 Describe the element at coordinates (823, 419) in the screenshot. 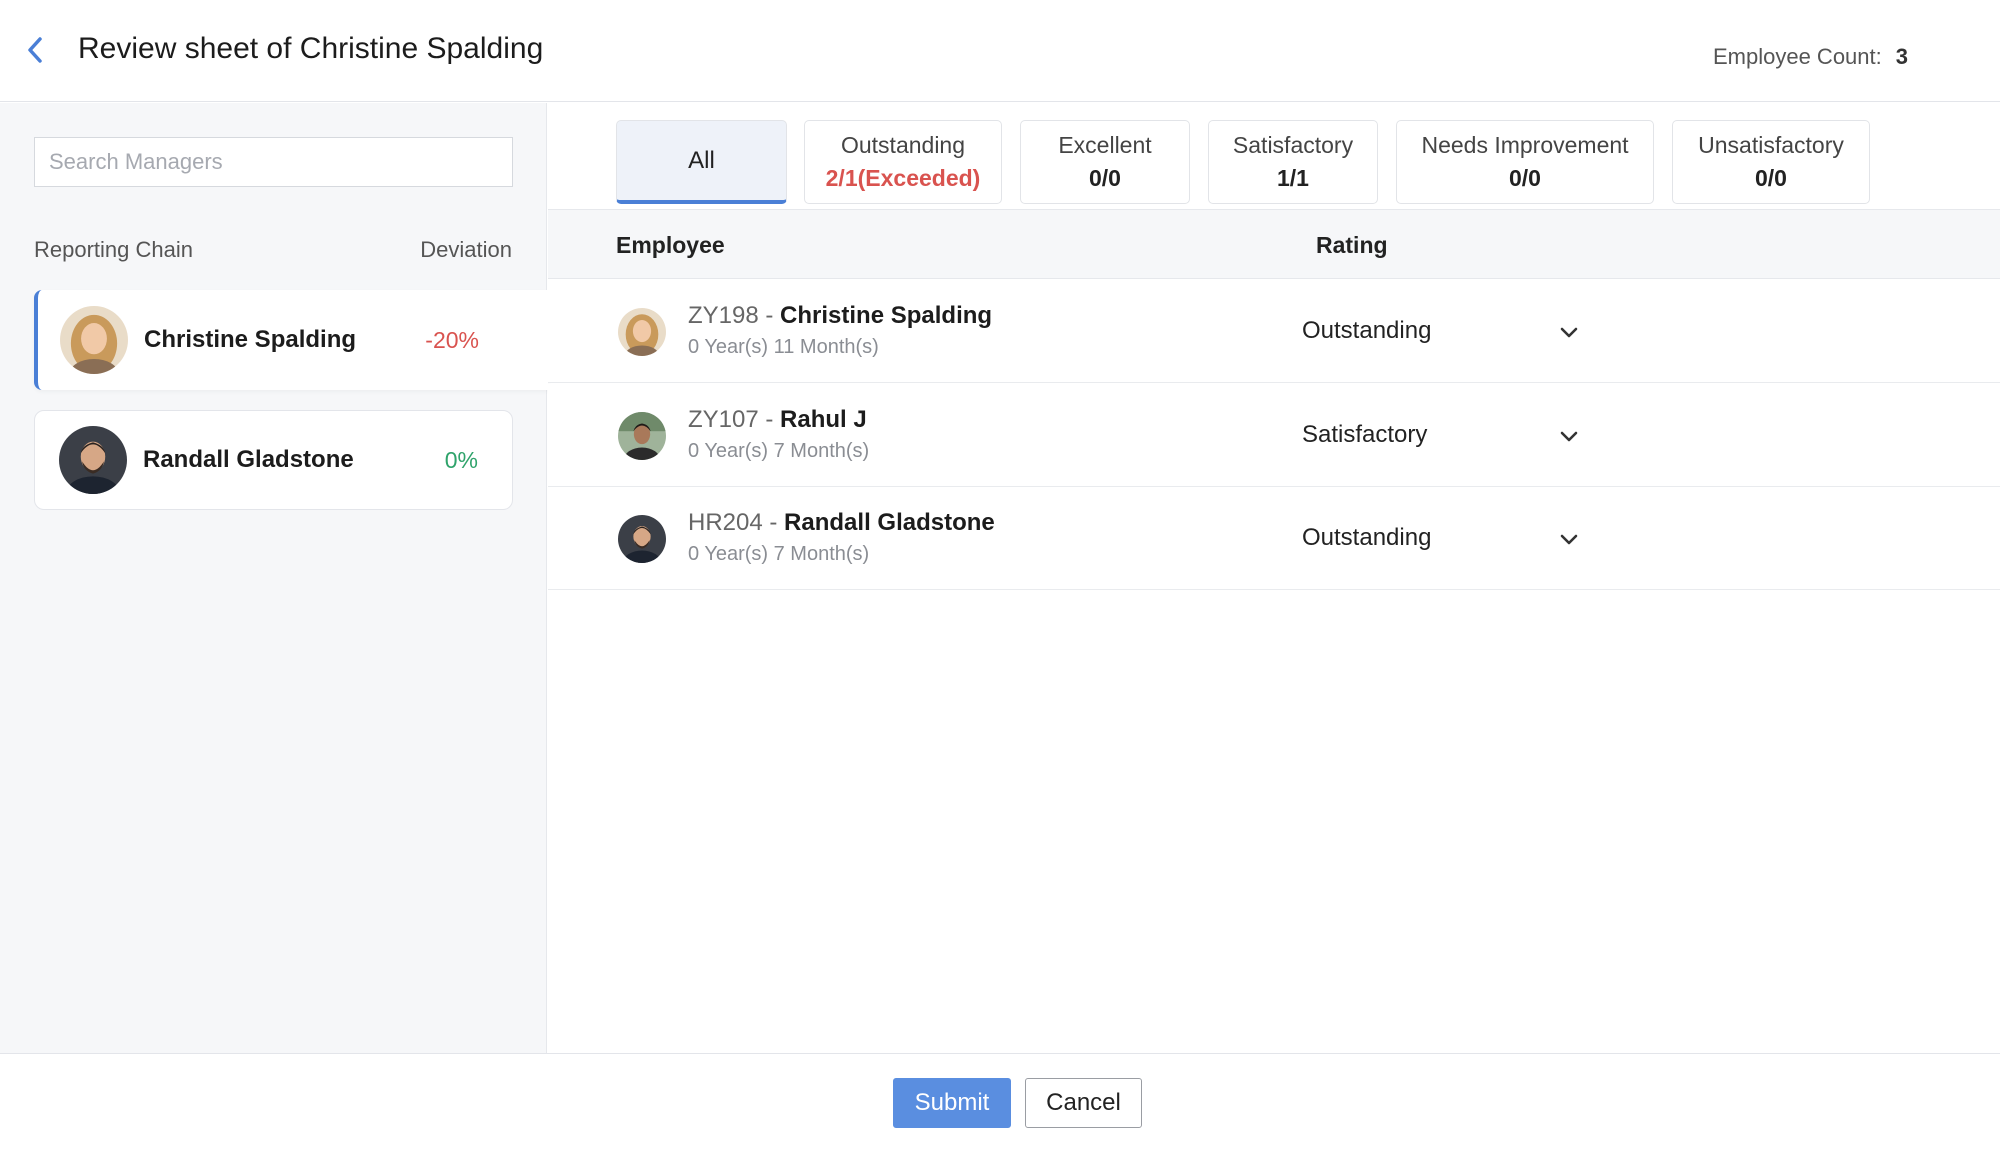

I see `employee-name: Rahul J` at that location.